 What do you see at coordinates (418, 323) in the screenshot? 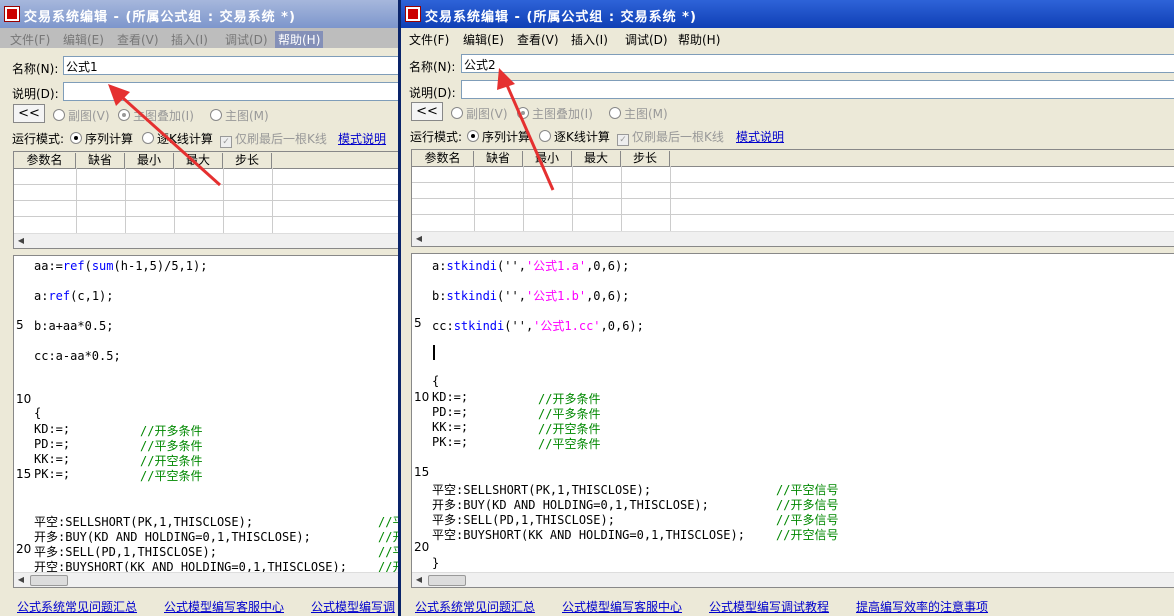
I see `line-number: 5` at bounding box center [418, 323].